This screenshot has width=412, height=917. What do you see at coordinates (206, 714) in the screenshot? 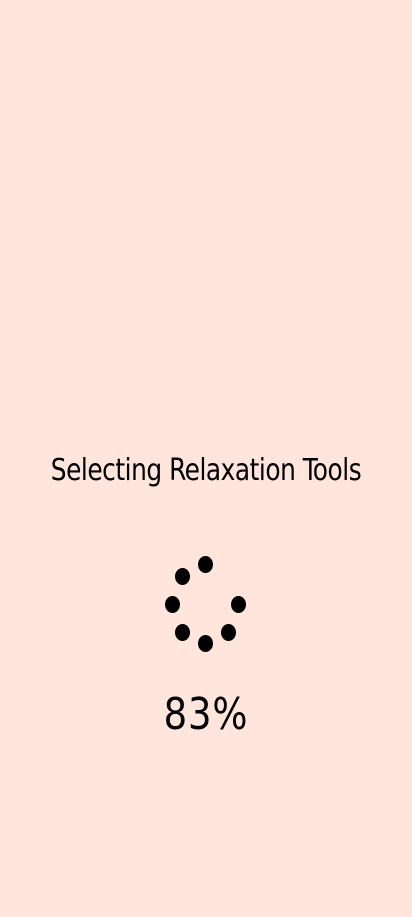
I see `progress-percentage: 83%` at bounding box center [206, 714].